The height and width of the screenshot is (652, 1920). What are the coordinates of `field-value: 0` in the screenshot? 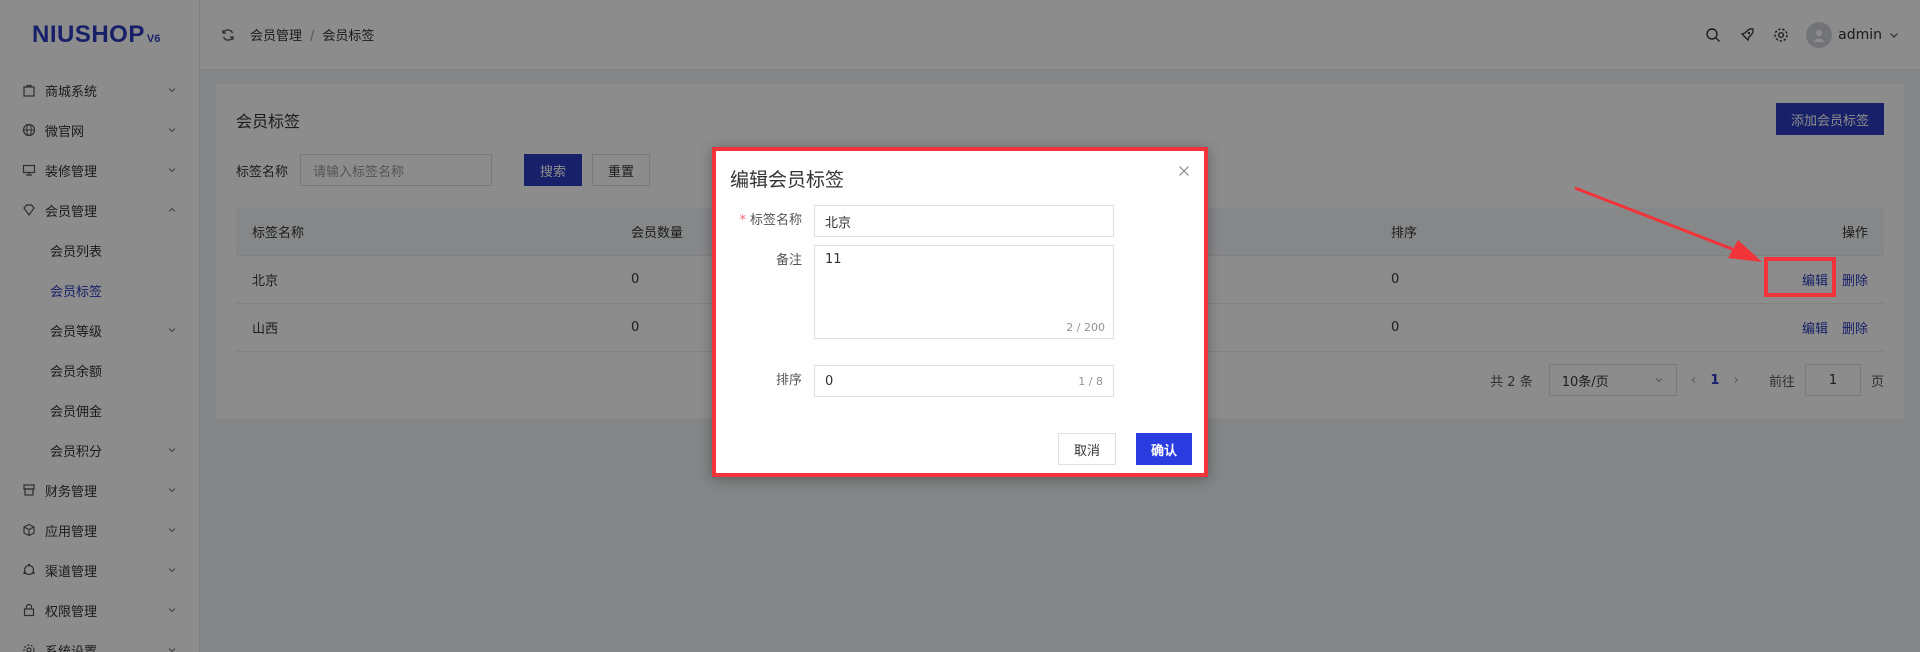 It's located at (829, 381).